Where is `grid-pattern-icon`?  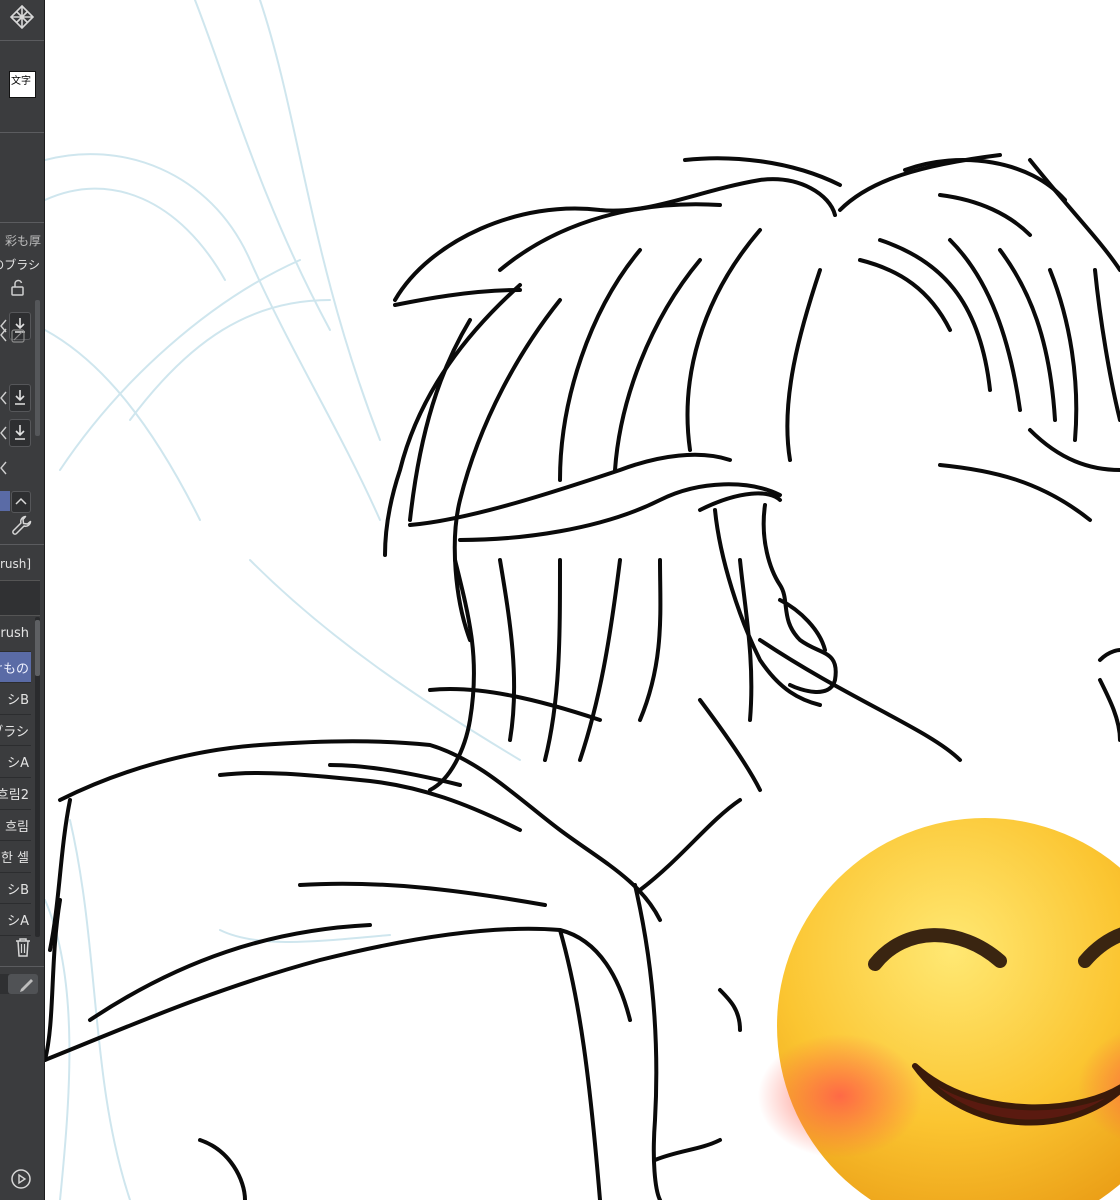
grid-pattern-icon is located at coordinates (22, 17).